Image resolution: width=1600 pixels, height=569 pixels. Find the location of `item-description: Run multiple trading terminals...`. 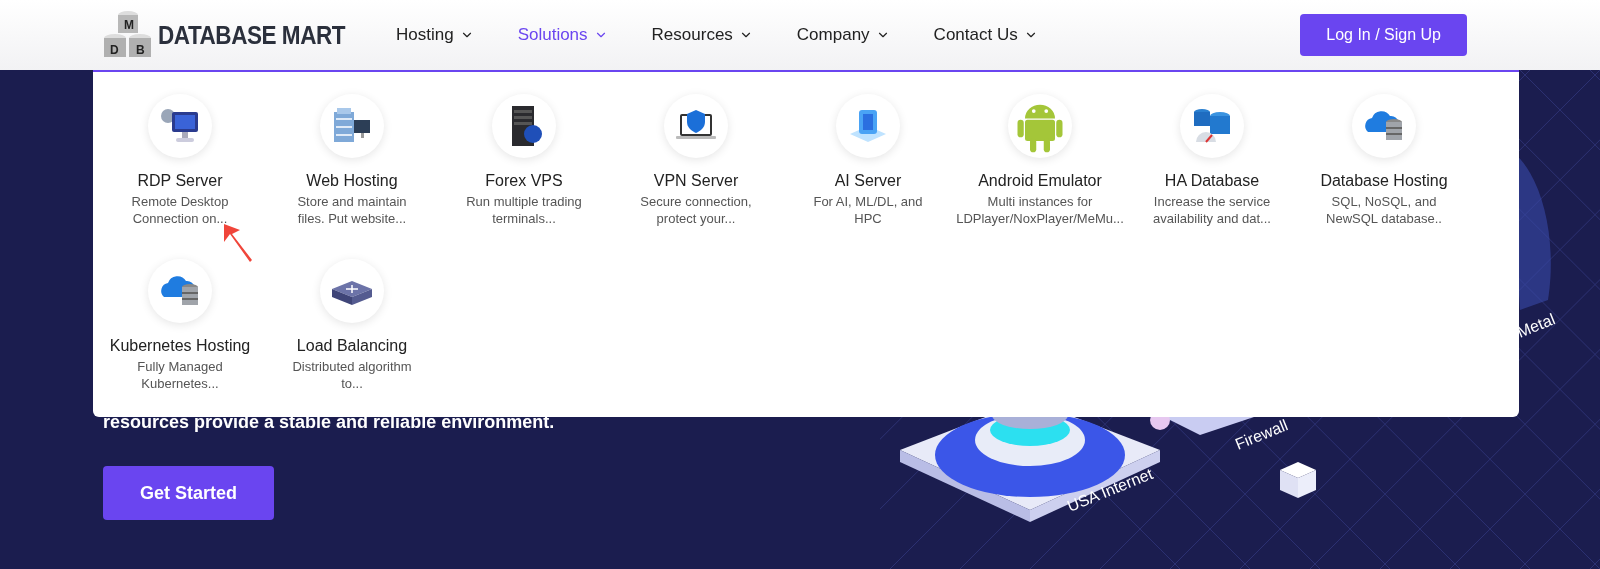

item-description: Run multiple trading terminals... is located at coordinates (524, 210).